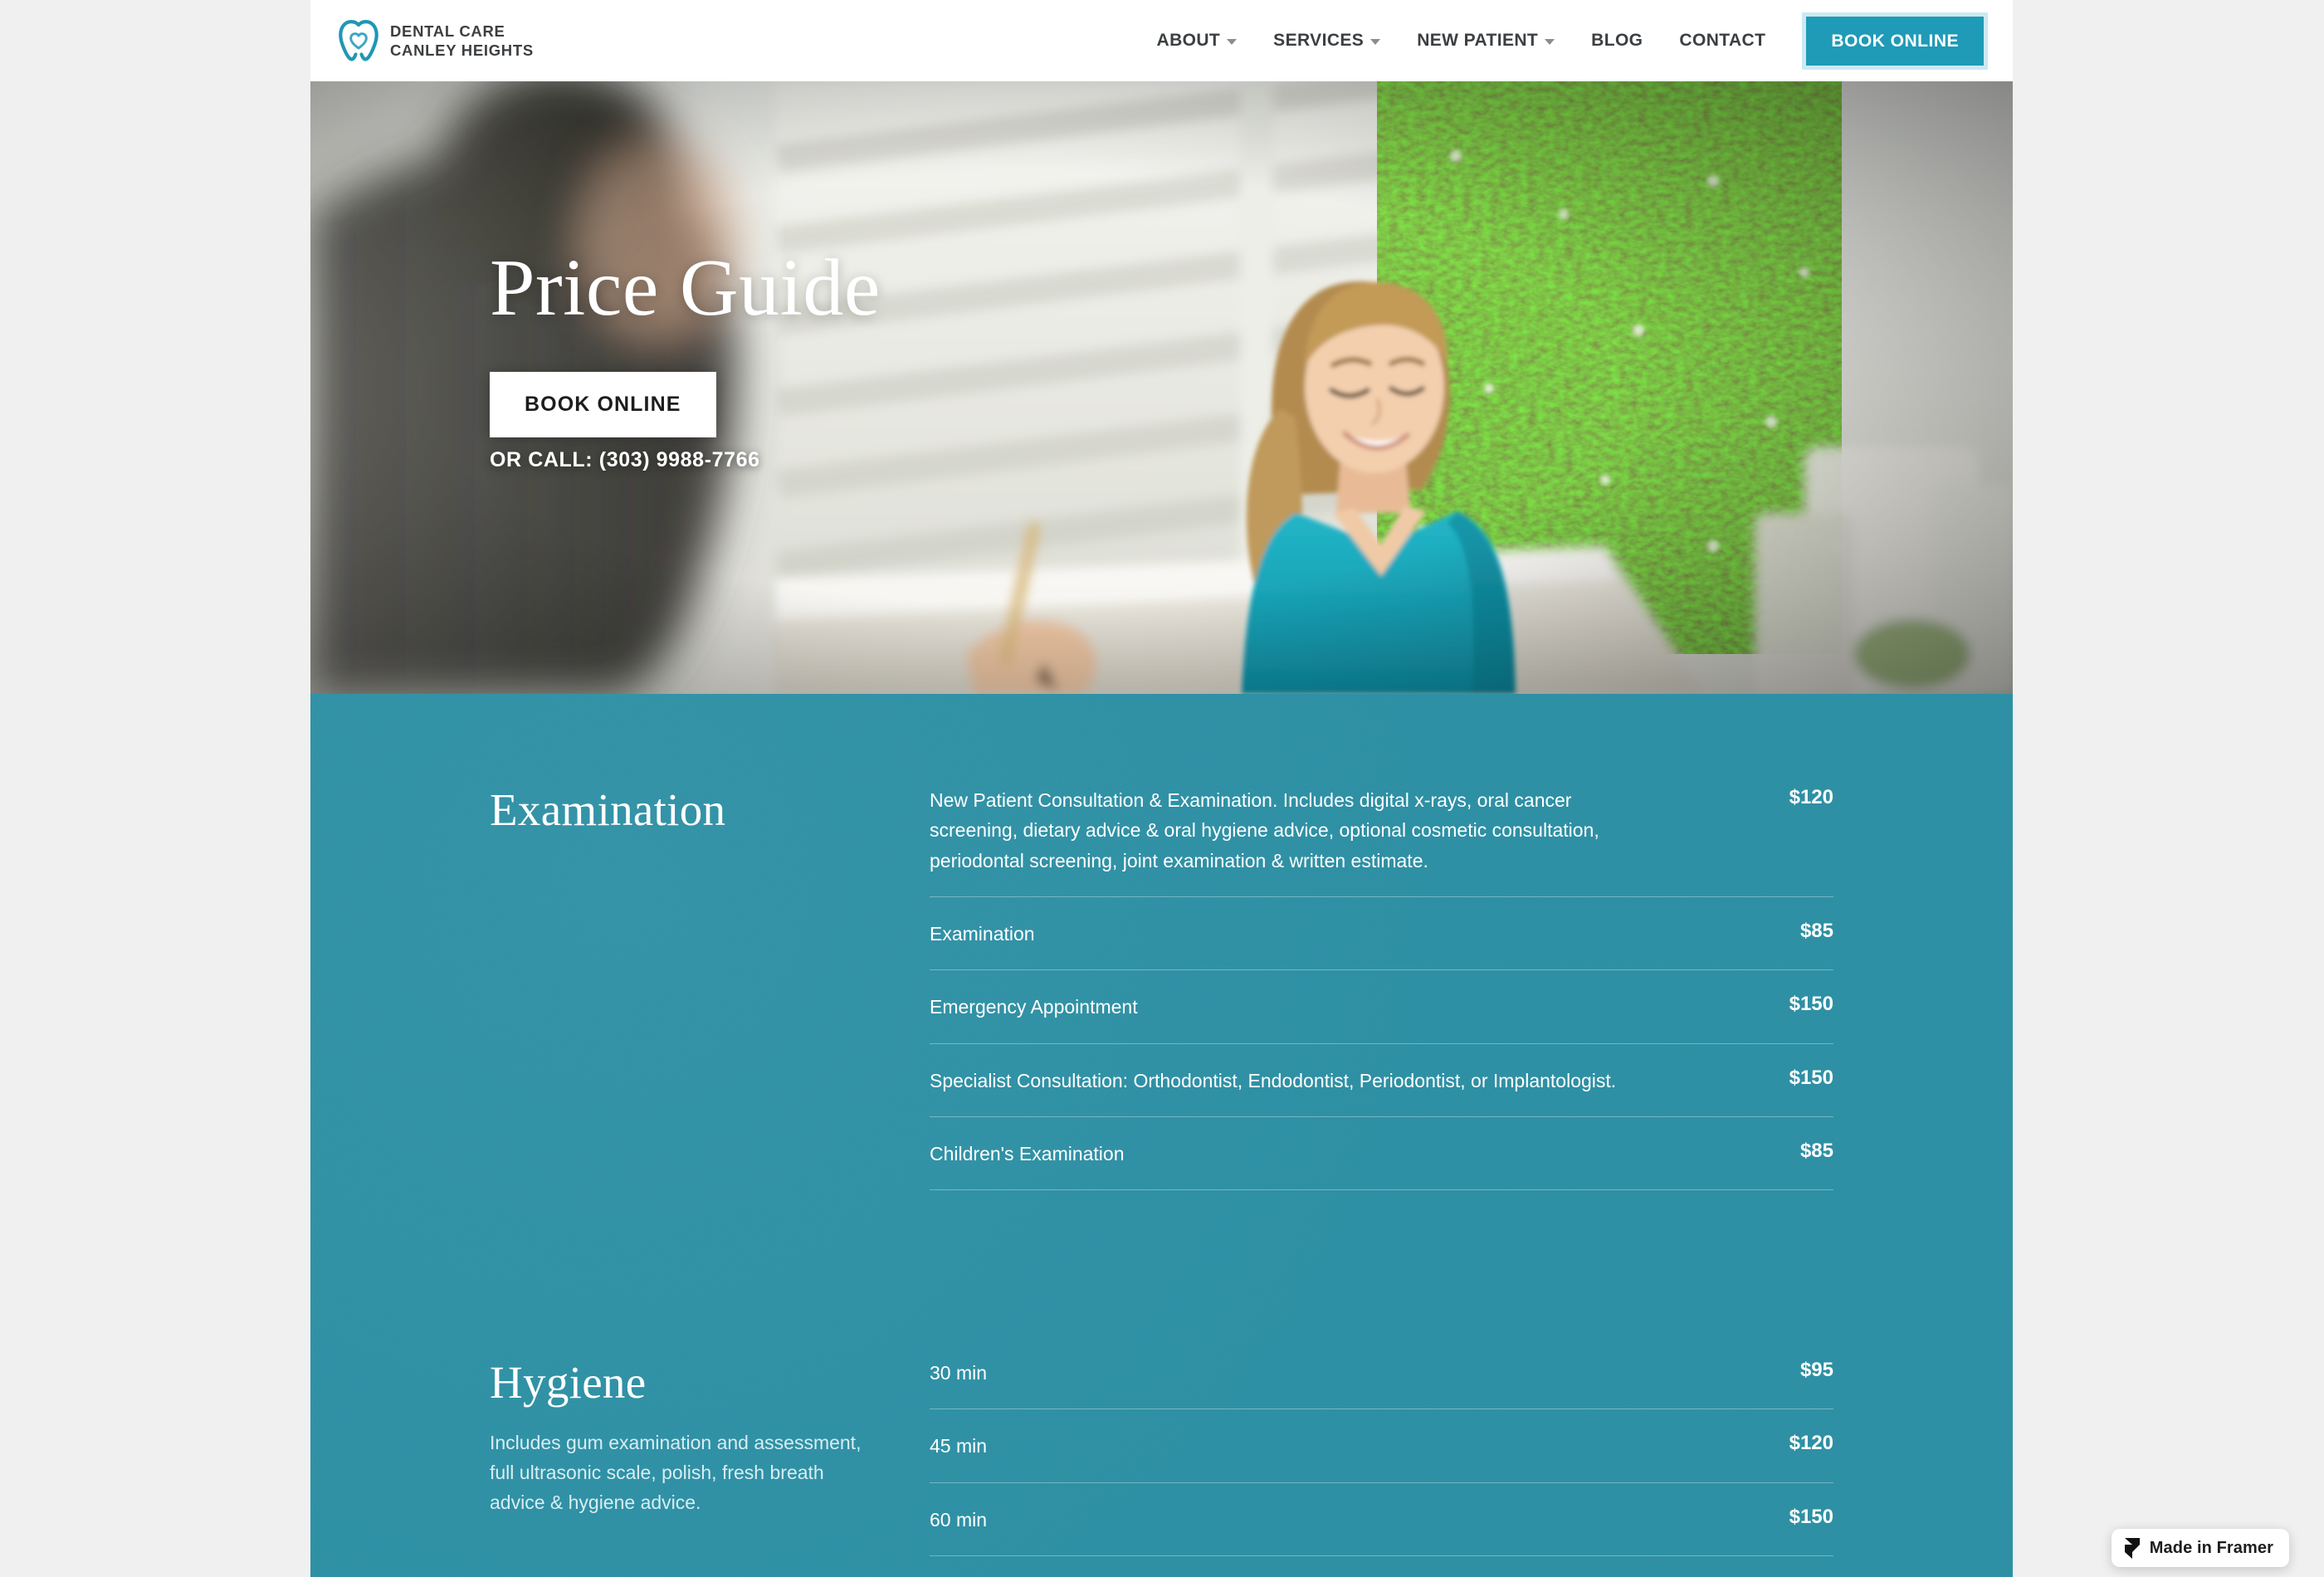 This screenshot has width=2324, height=1577. Describe the element at coordinates (608, 810) in the screenshot. I see `pricing-group-heading: Examination` at that location.